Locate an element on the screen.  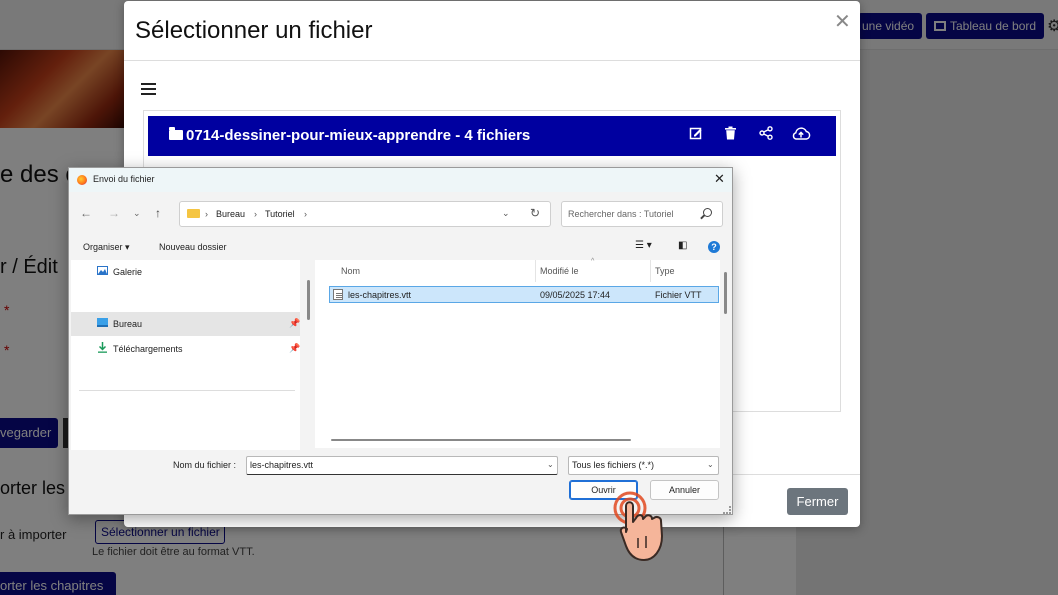
file-name: les-chapitres.vtt is located at coordinates (380, 295).